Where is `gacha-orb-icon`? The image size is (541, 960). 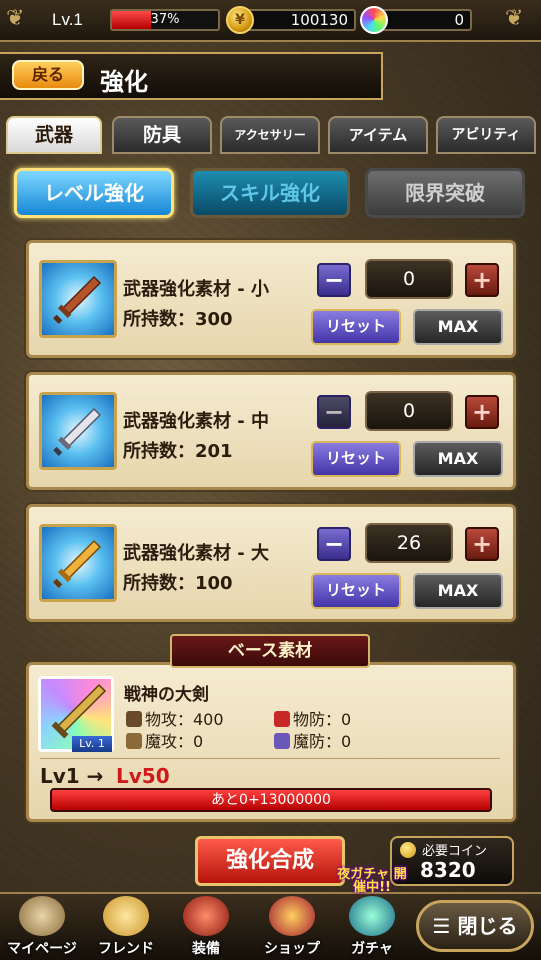
gacha-orb-icon is located at coordinates (372, 916).